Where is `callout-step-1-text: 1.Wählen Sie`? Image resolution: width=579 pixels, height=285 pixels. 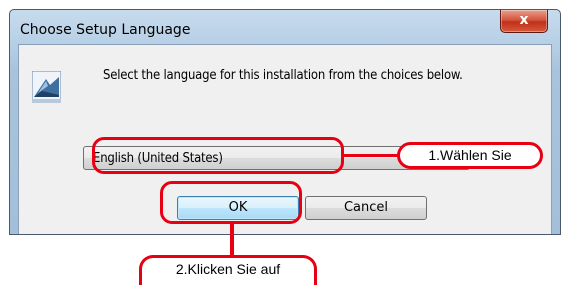
callout-step-1-text: 1.Wählen Sie is located at coordinates (470, 155).